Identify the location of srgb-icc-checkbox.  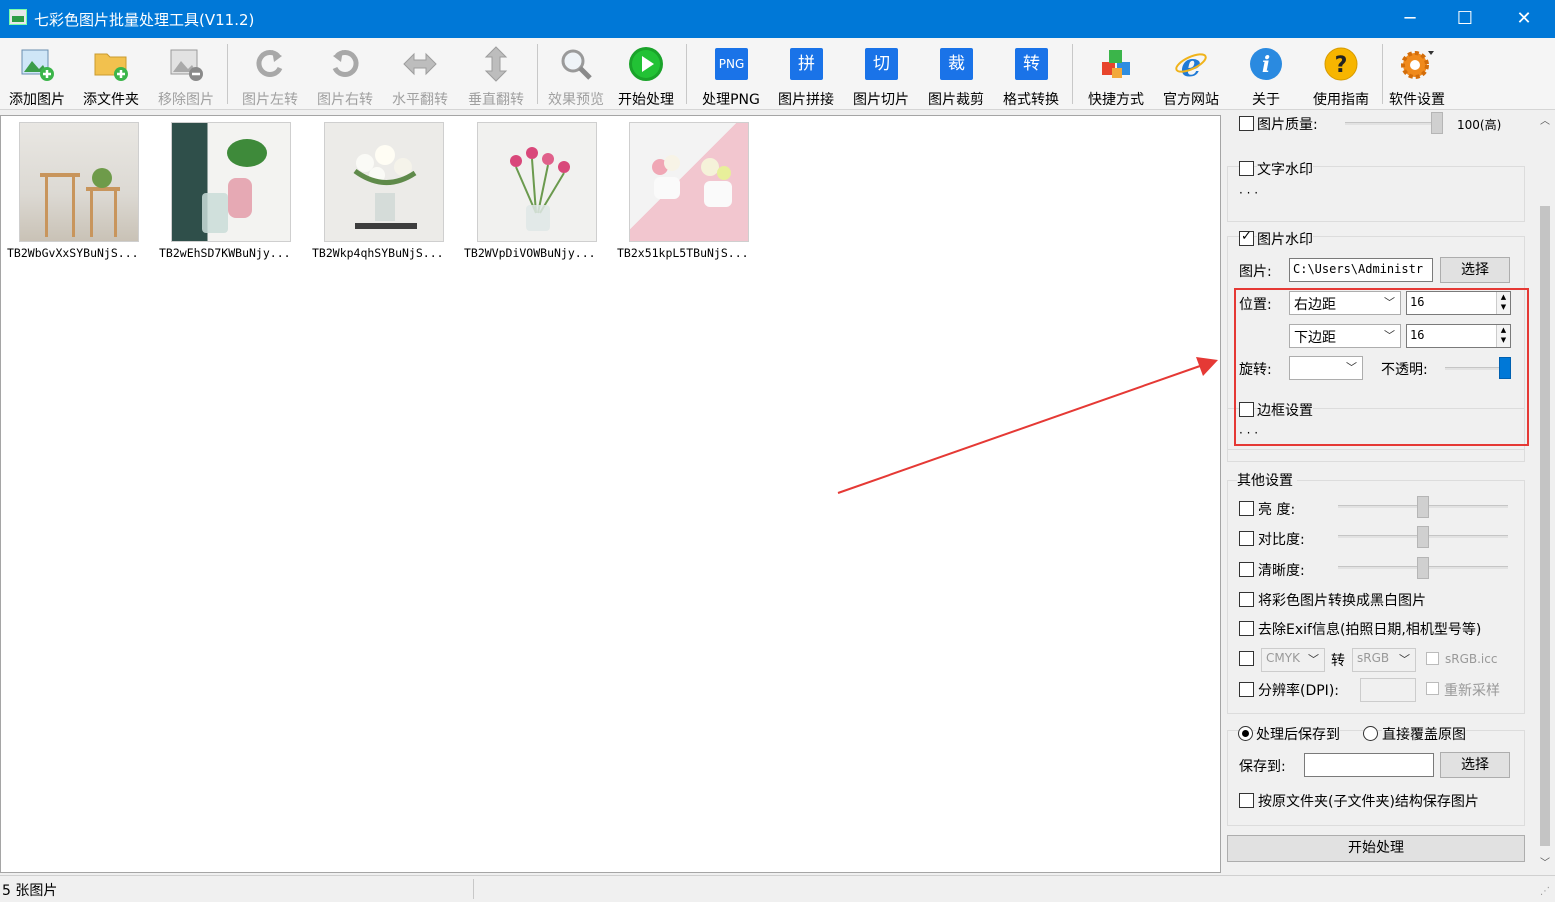
(1432, 658).